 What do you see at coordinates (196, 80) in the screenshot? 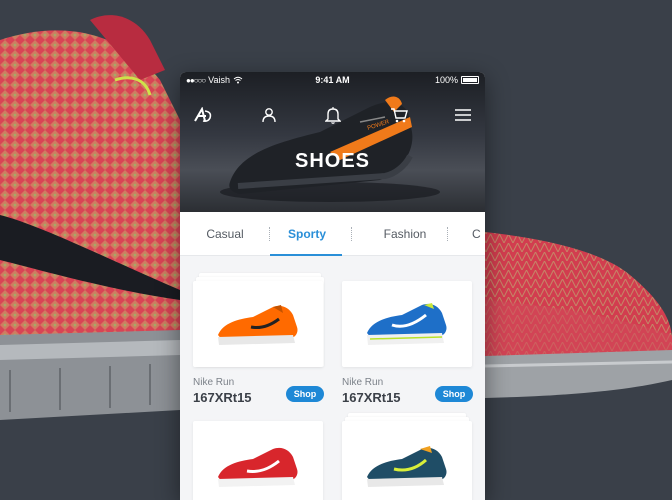
I see `signal-dots-icon: ●●○○○` at bounding box center [196, 80].